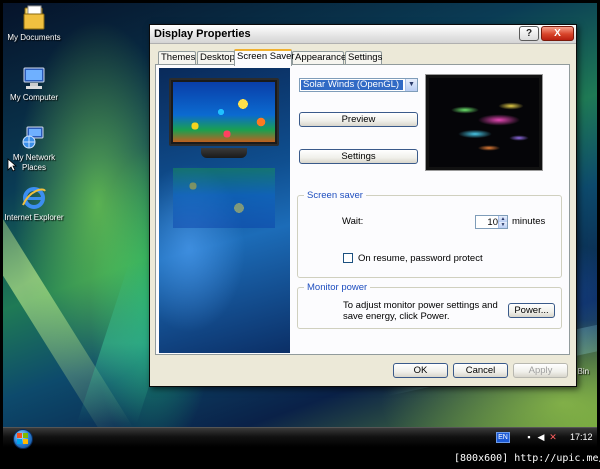 This screenshot has width=600, height=469. Describe the element at coordinates (335, 195) in the screenshot. I see `screen-saver-group-legend: Screen saver` at that location.